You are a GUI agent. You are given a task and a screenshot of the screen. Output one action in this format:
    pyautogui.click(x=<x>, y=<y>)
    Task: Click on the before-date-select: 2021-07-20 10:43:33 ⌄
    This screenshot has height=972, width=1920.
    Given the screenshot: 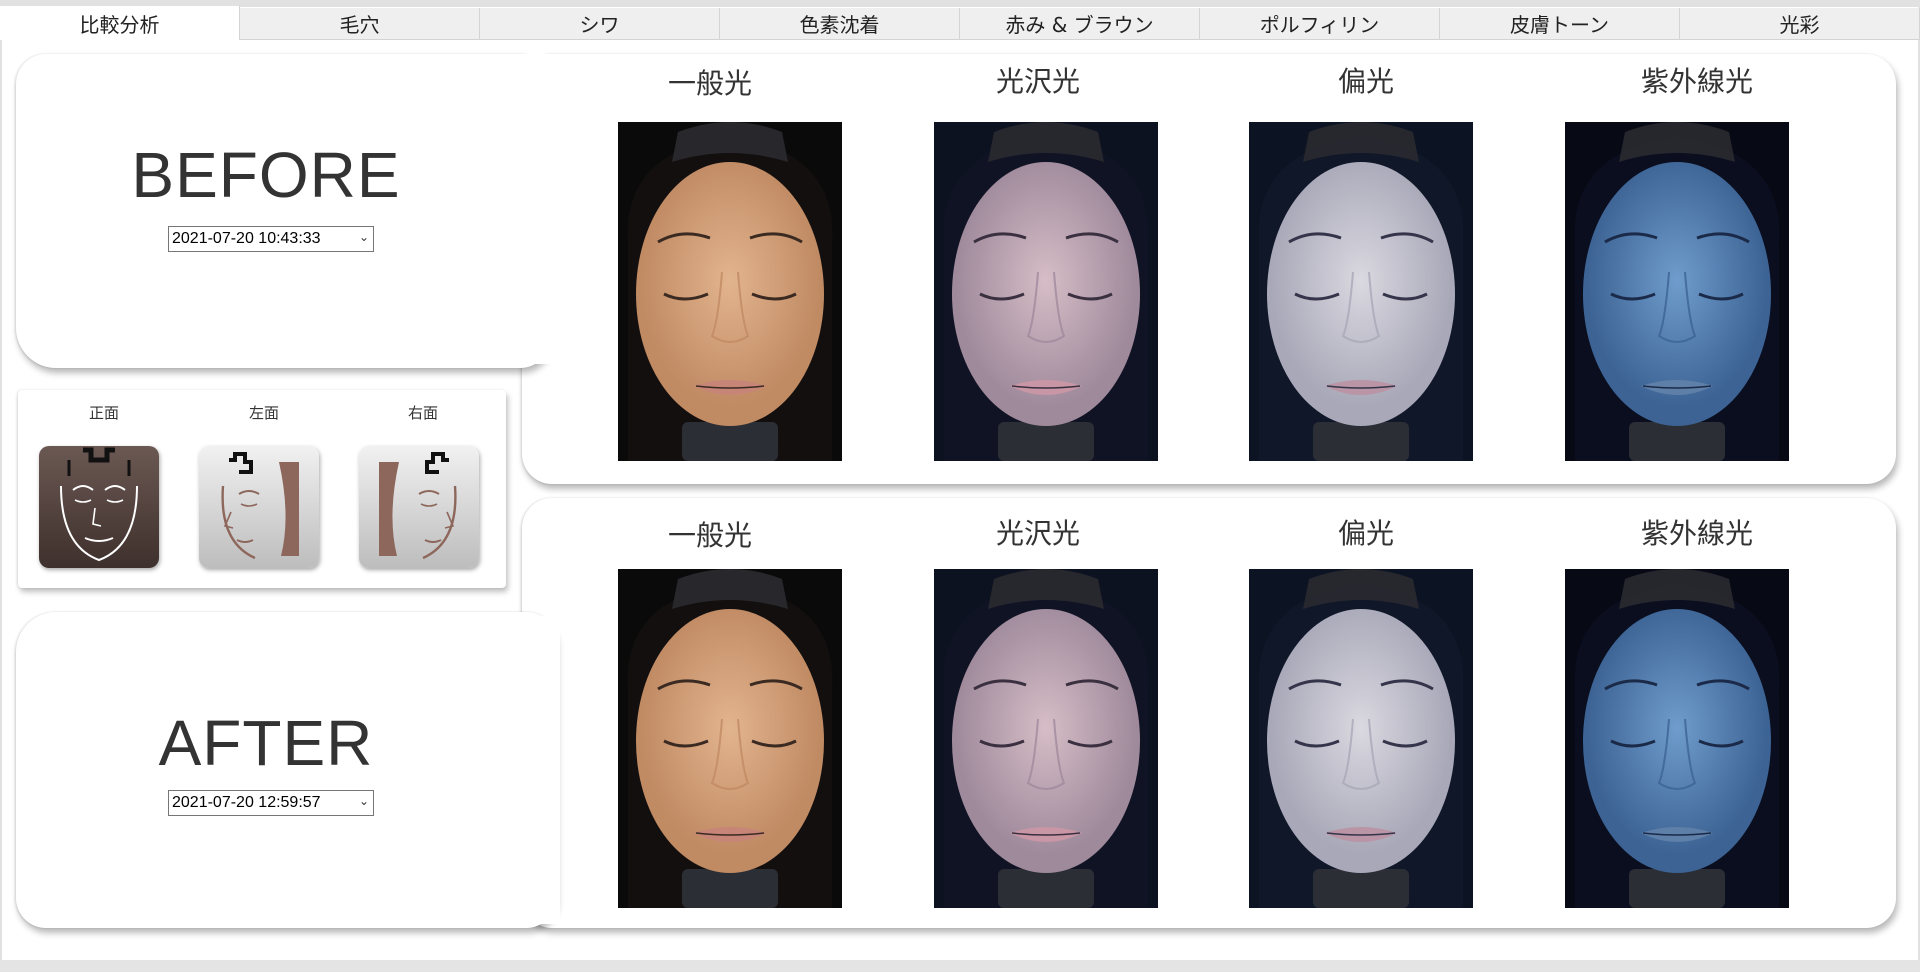 What is the action you would take?
    pyautogui.click(x=271, y=239)
    